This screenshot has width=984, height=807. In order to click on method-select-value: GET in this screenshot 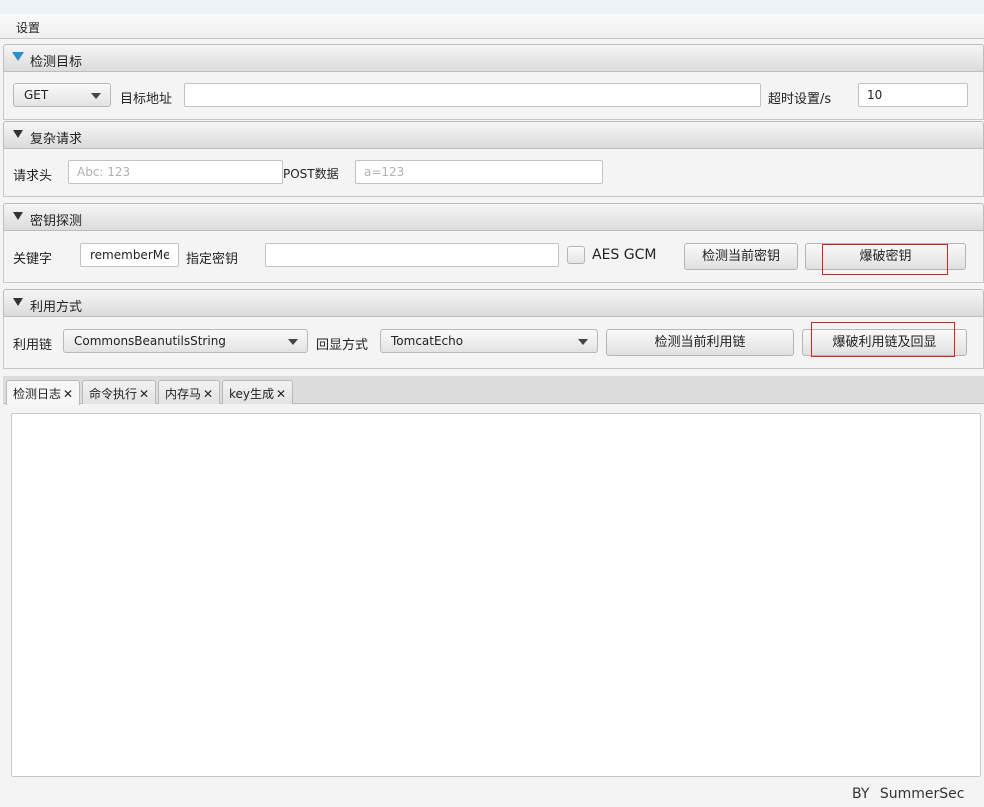, I will do `click(36, 95)`.